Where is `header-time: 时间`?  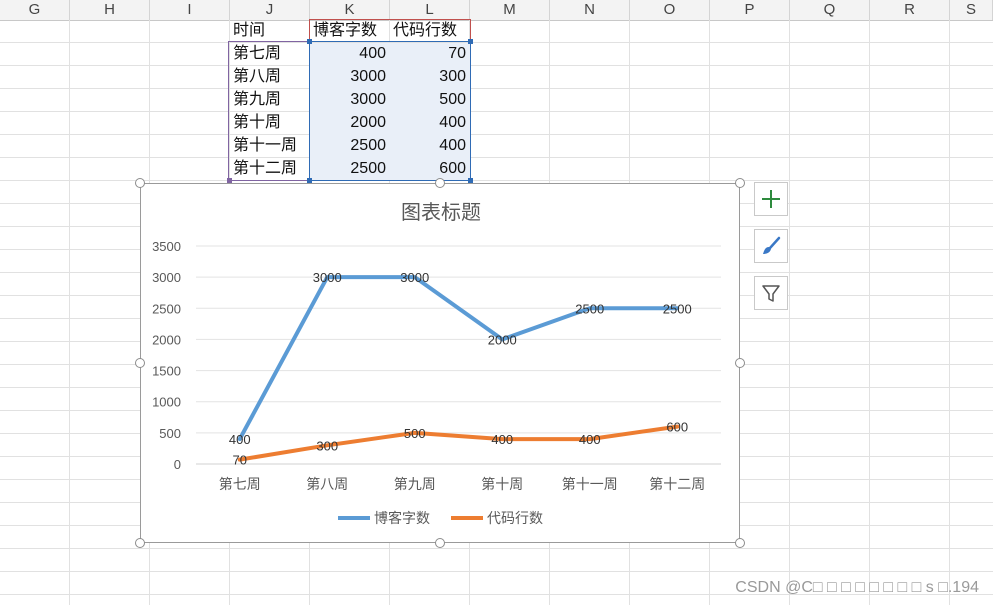 header-time: 时间 is located at coordinates (269, 31).